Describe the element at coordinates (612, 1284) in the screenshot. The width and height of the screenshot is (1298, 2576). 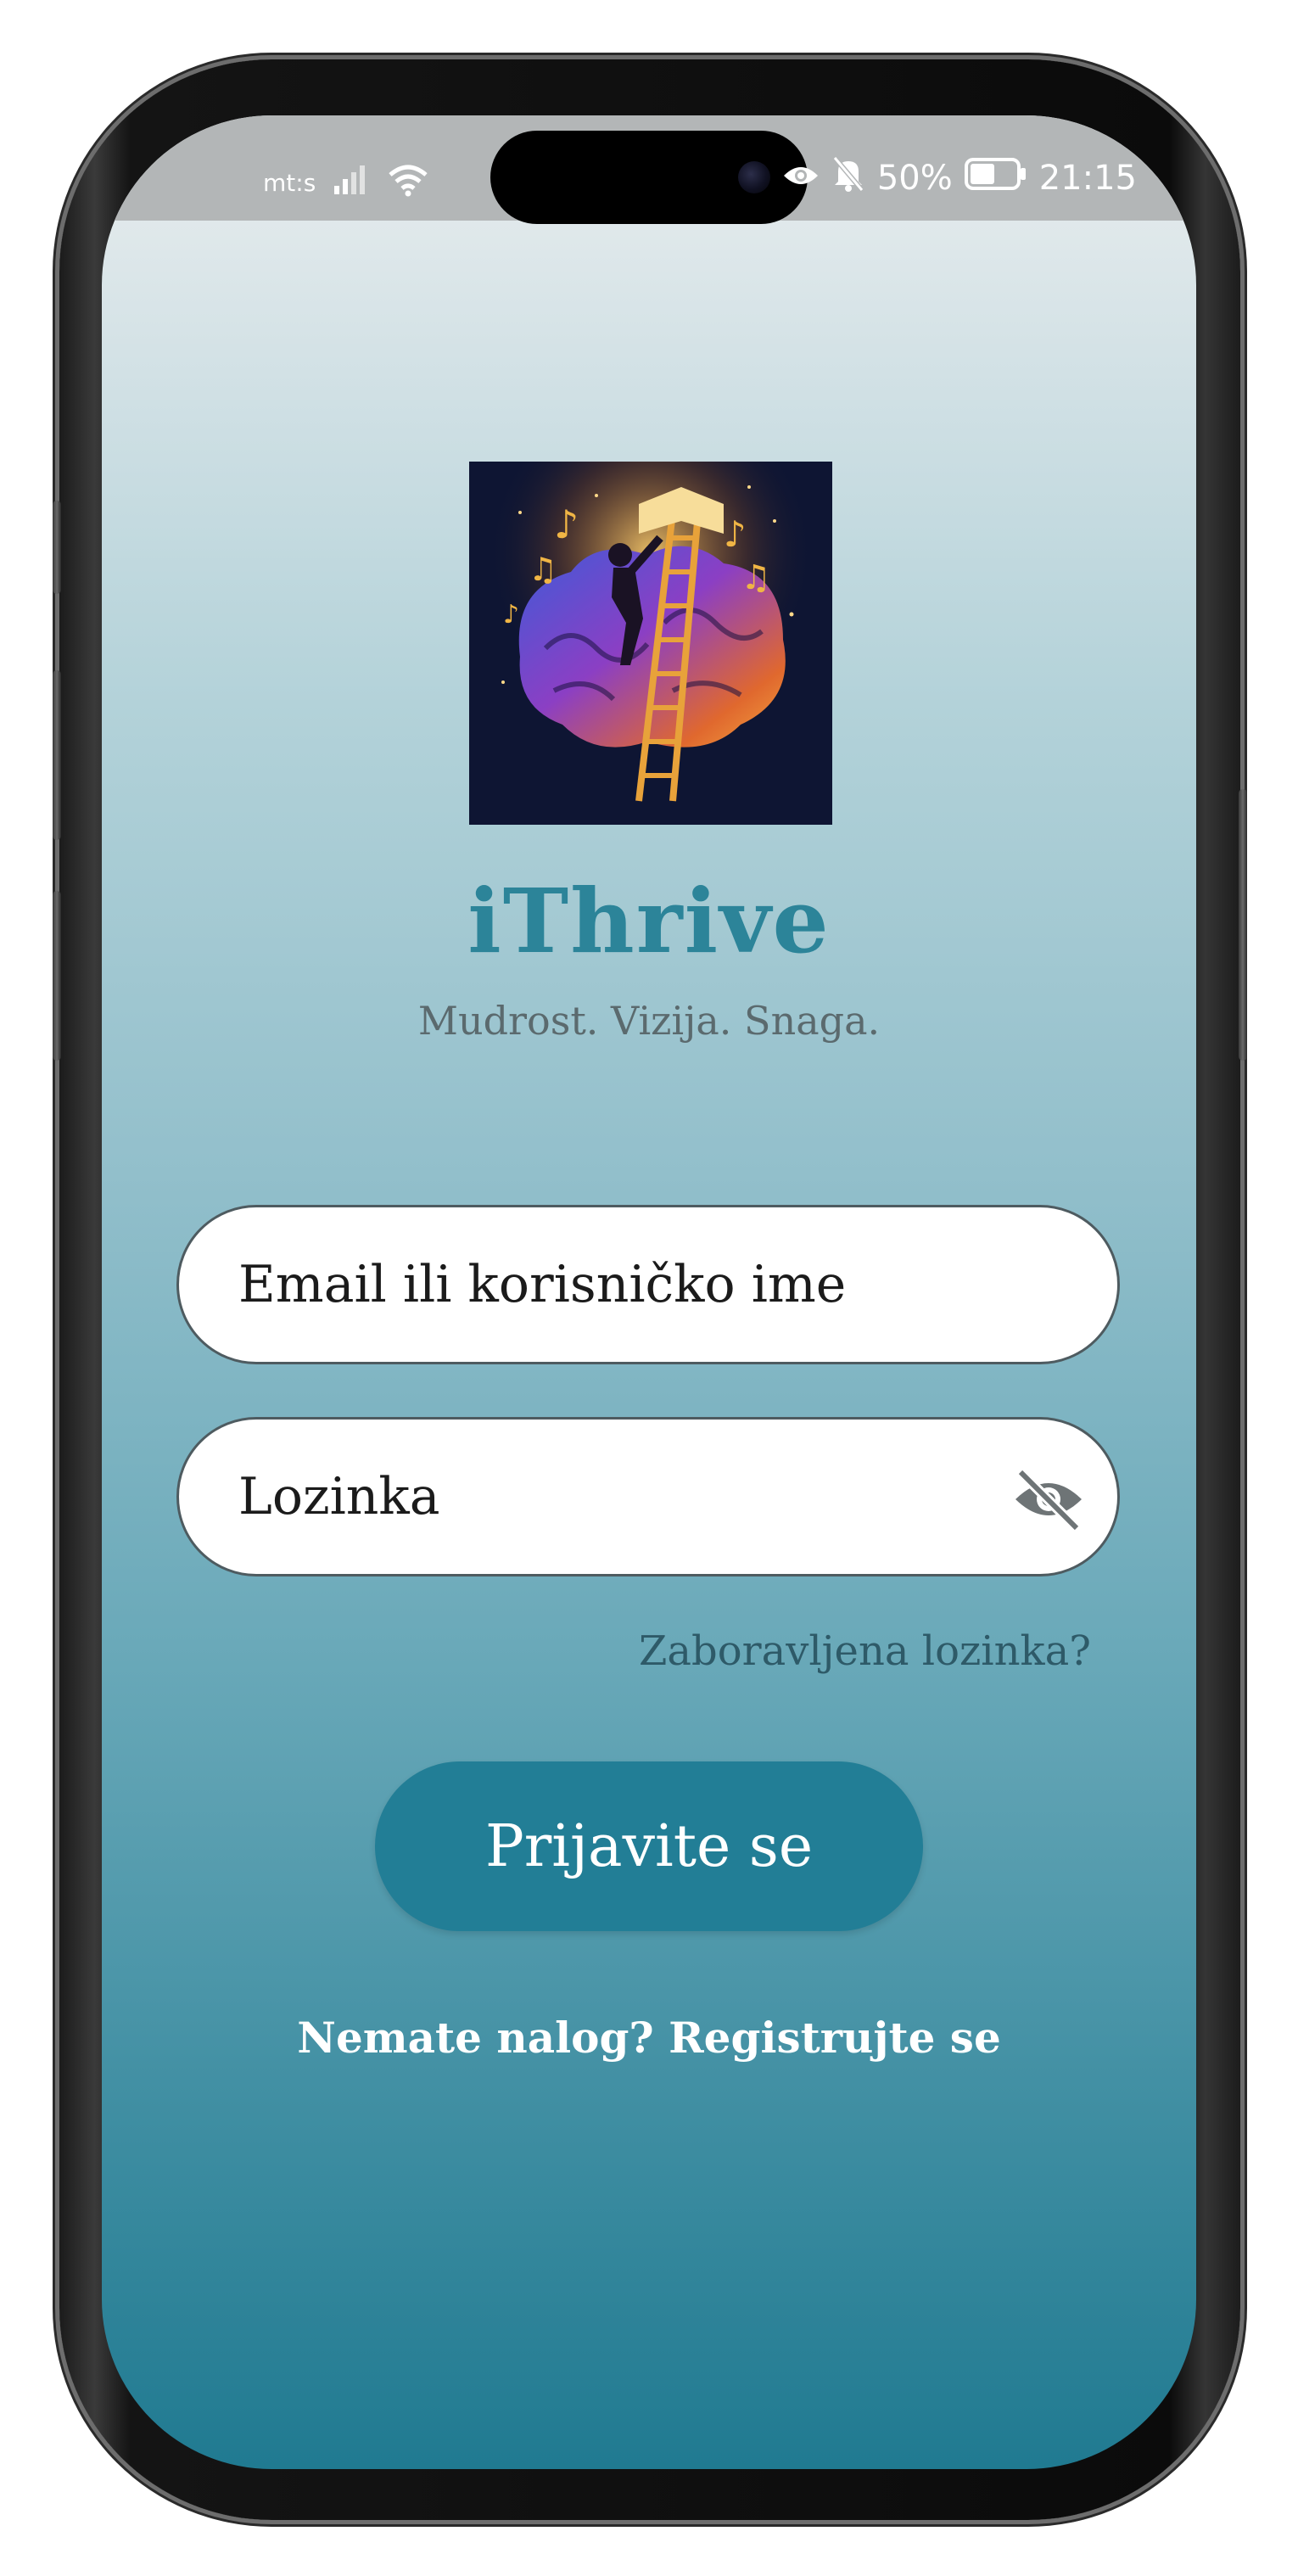
I see `email-input` at that location.